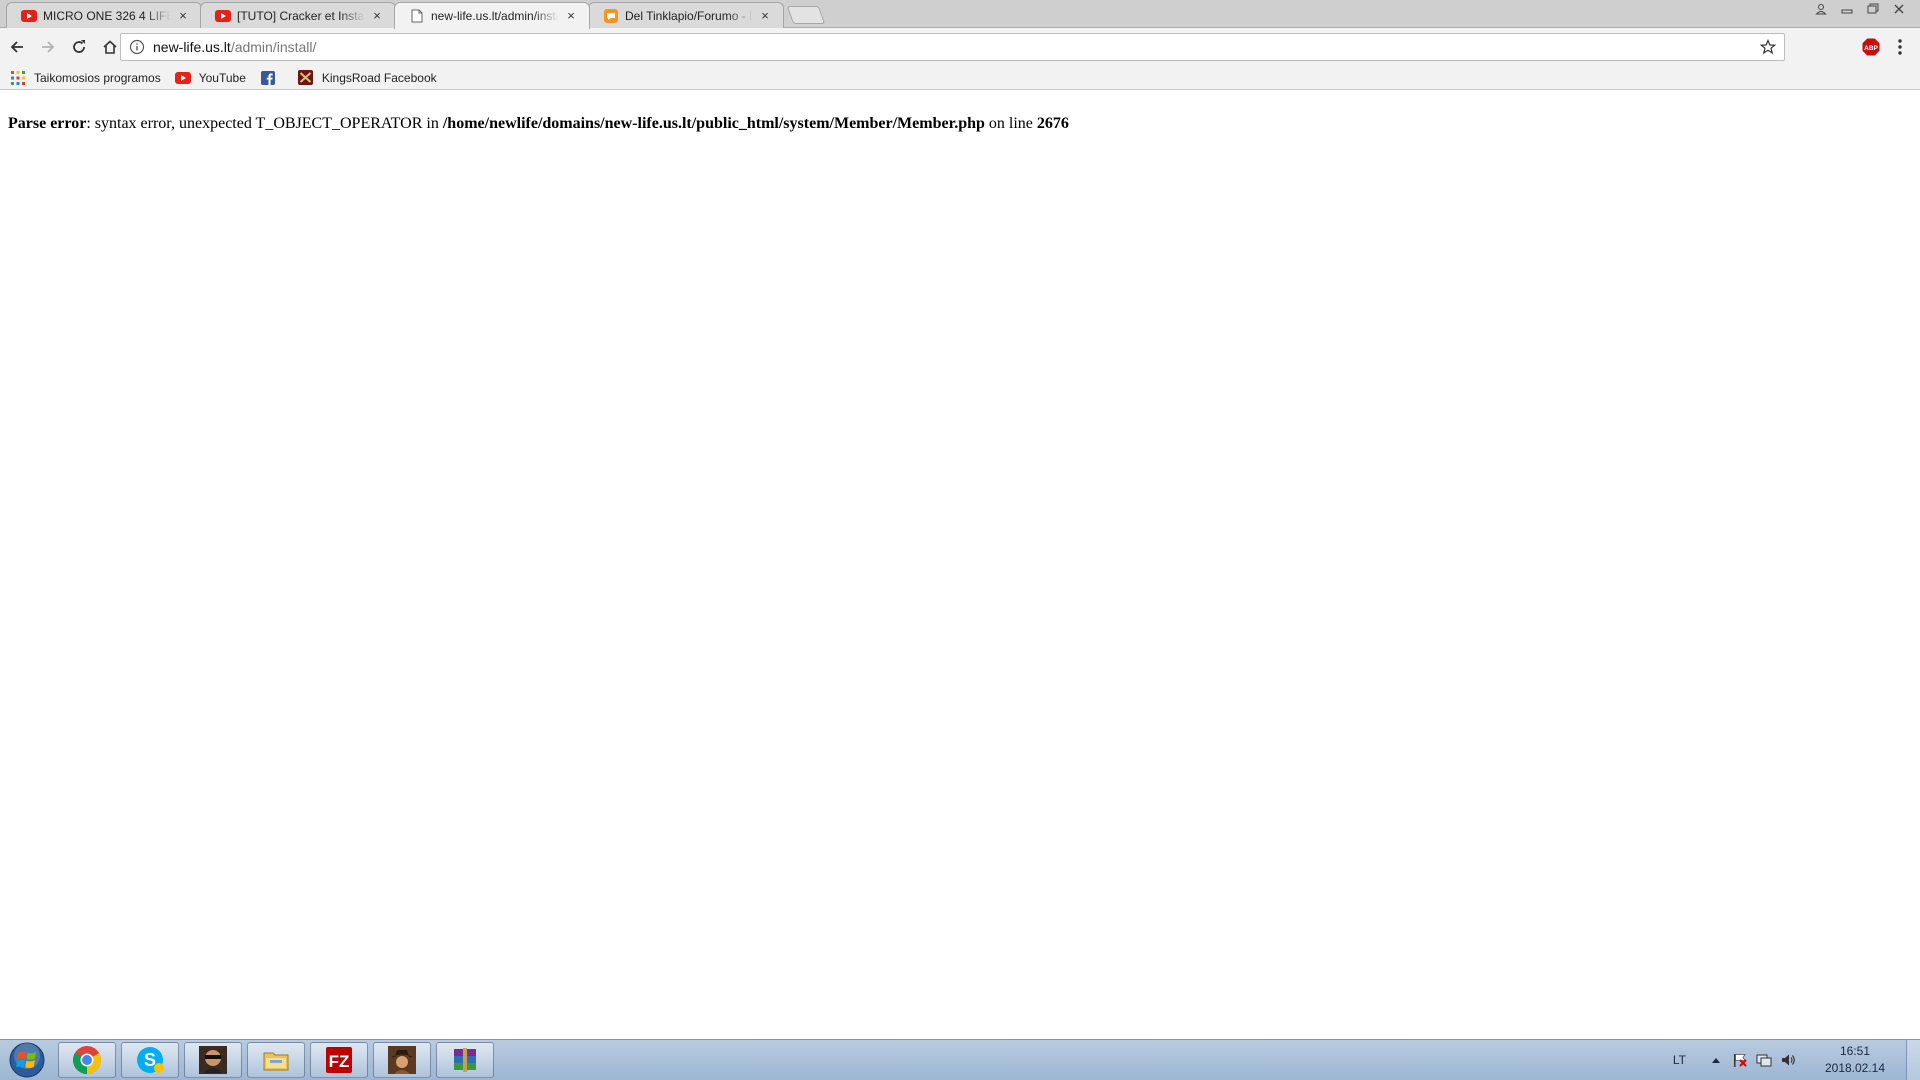  What do you see at coordinates (379, 77) in the screenshot?
I see `bookmark-label: KingsRoad Facebook` at bounding box center [379, 77].